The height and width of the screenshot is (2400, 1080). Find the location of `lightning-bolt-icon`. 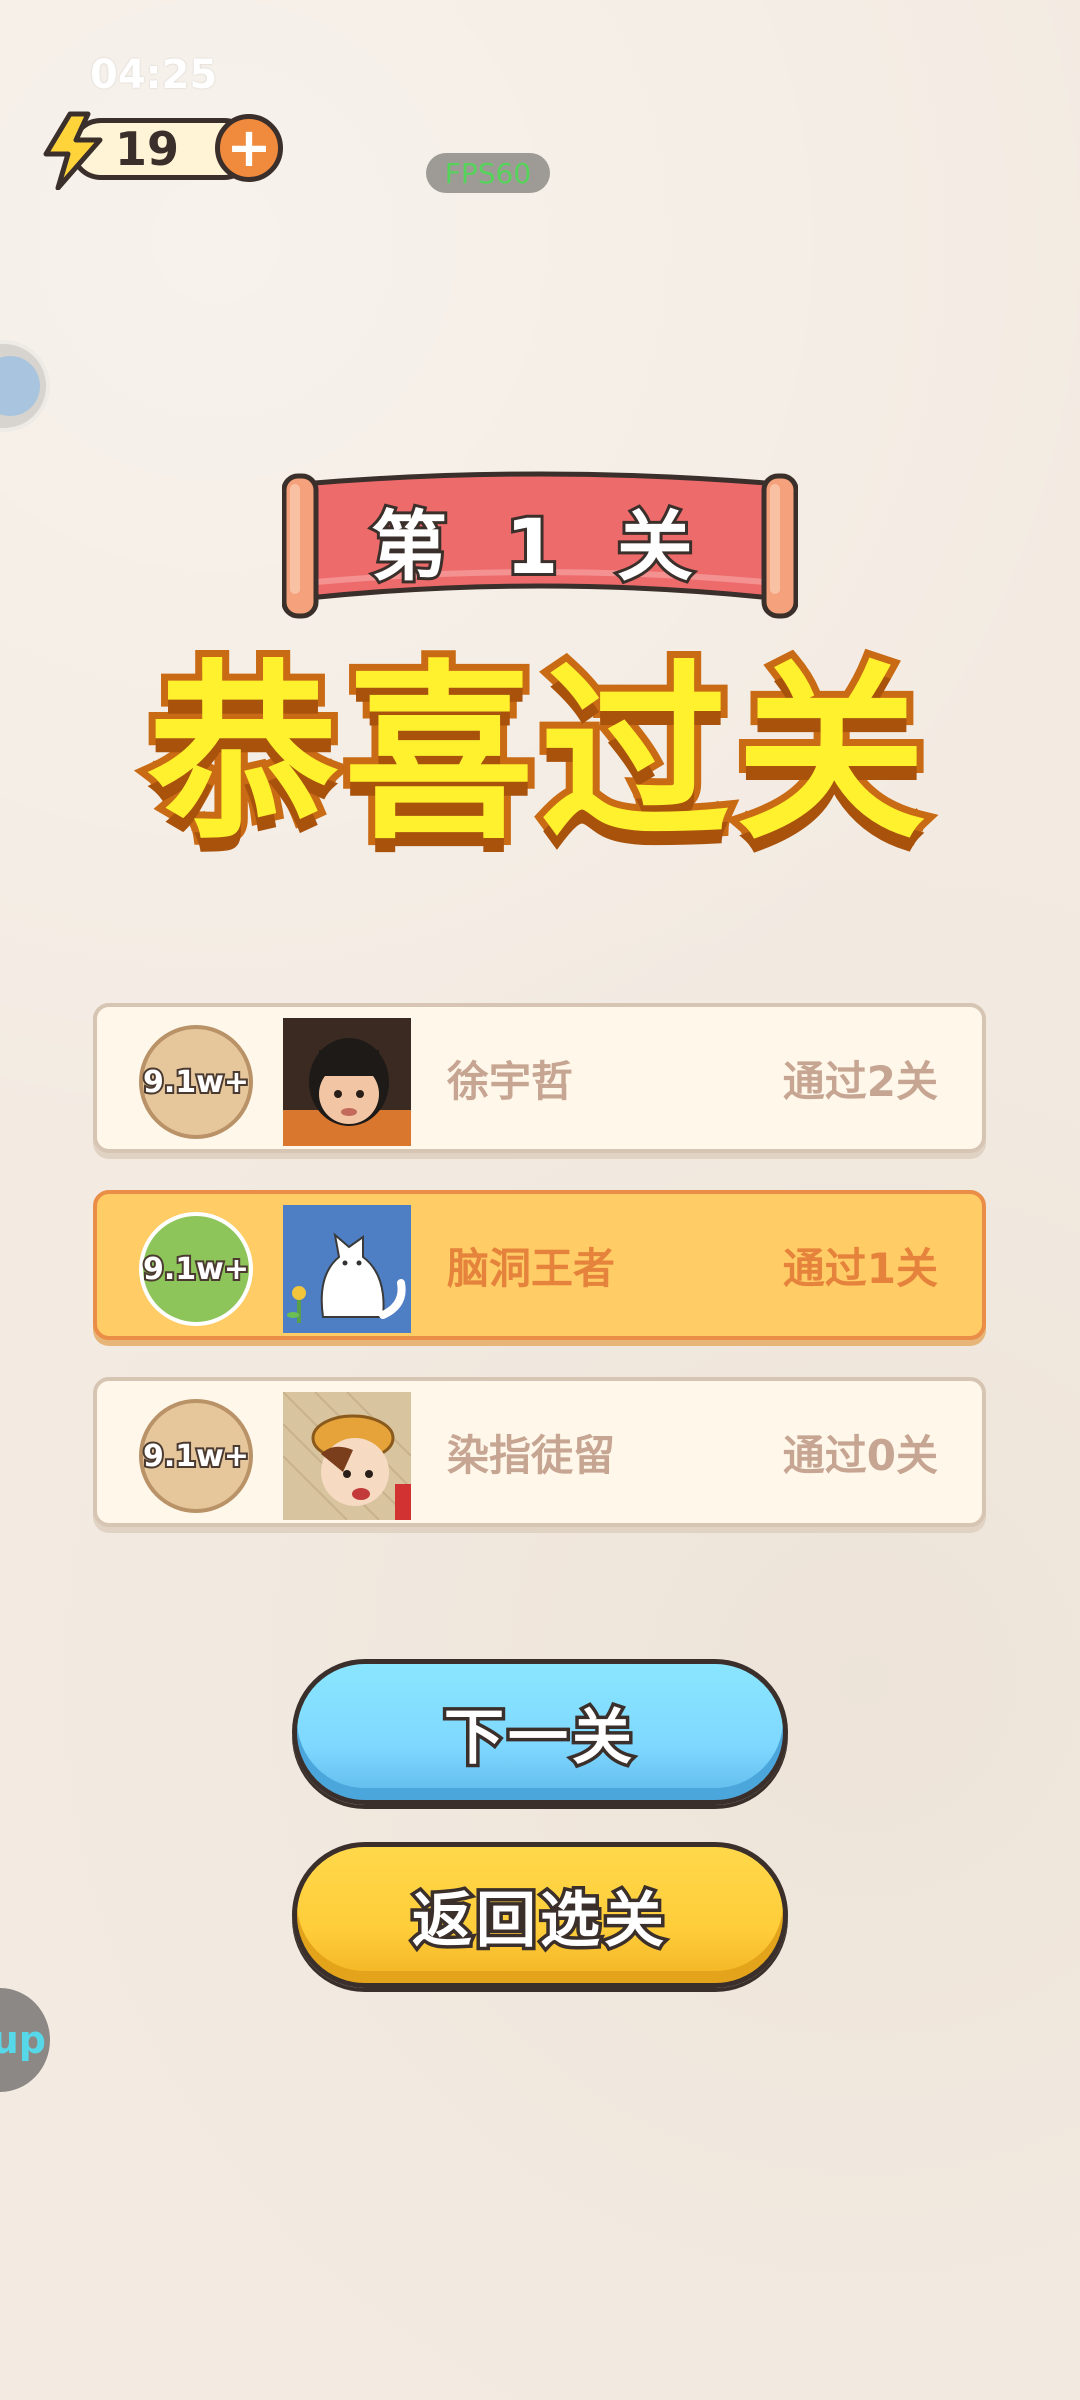

lightning-bolt-icon is located at coordinates (73, 150).